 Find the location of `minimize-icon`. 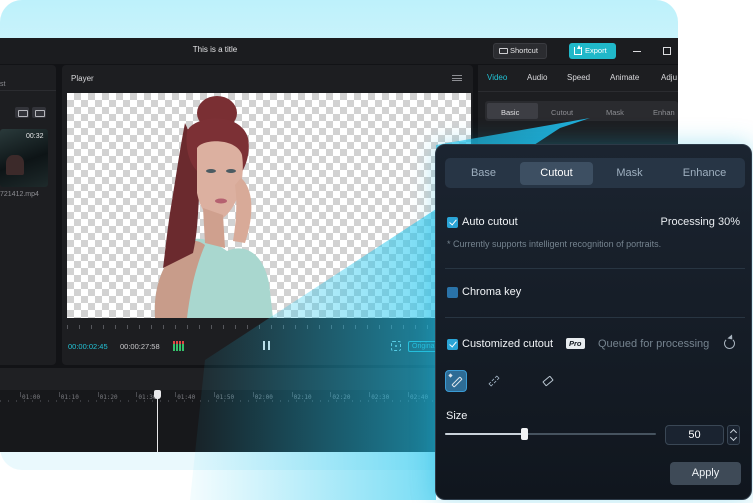

minimize-icon is located at coordinates (637, 51).